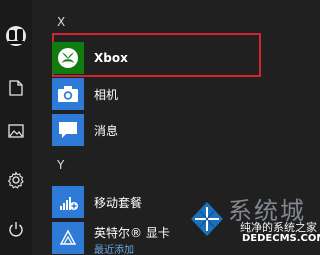  I want to click on app-label-camera: 相机, so click(106, 94).